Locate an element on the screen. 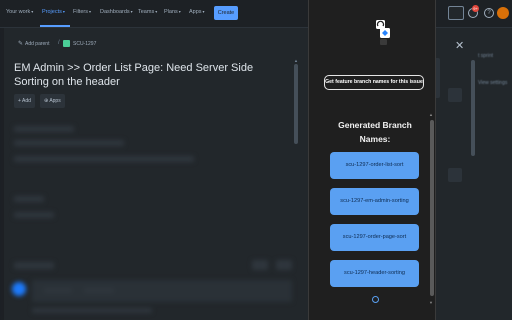  apps-button: ⊕ Apps is located at coordinates (52, 101).